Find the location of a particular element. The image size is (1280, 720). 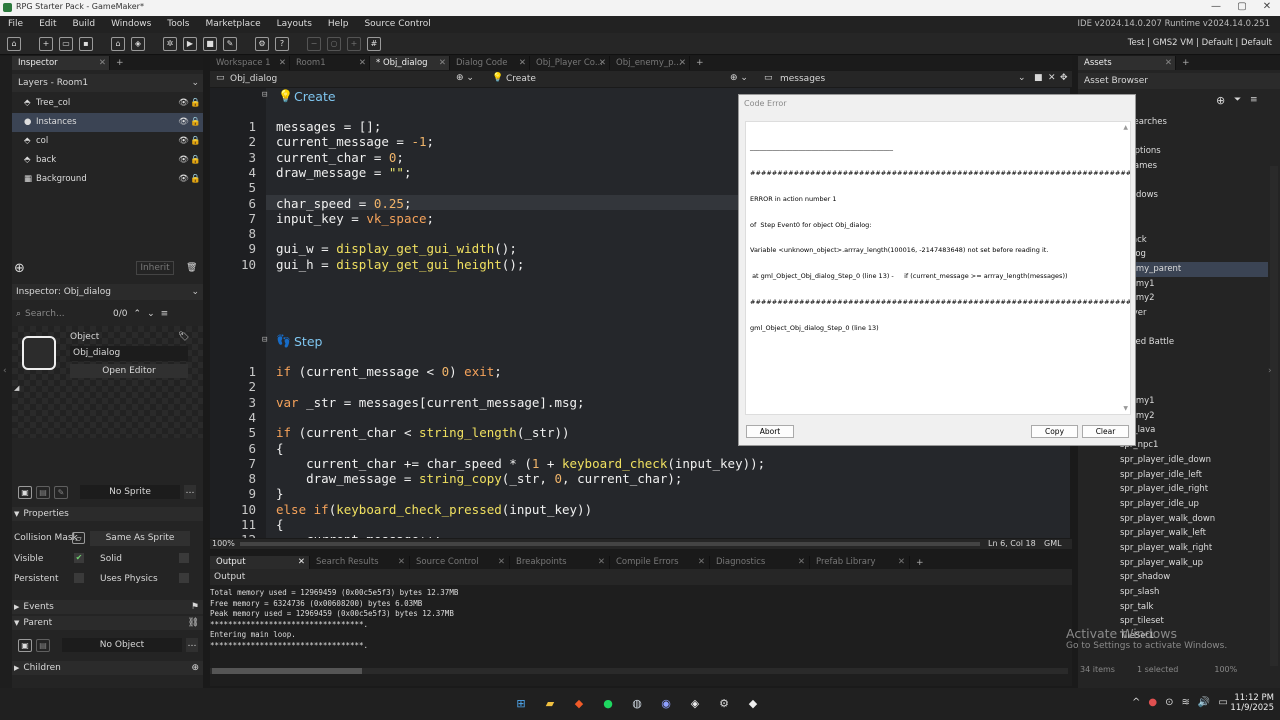

file-explorer-icon: ▰ is located at coordinates (550, 704).